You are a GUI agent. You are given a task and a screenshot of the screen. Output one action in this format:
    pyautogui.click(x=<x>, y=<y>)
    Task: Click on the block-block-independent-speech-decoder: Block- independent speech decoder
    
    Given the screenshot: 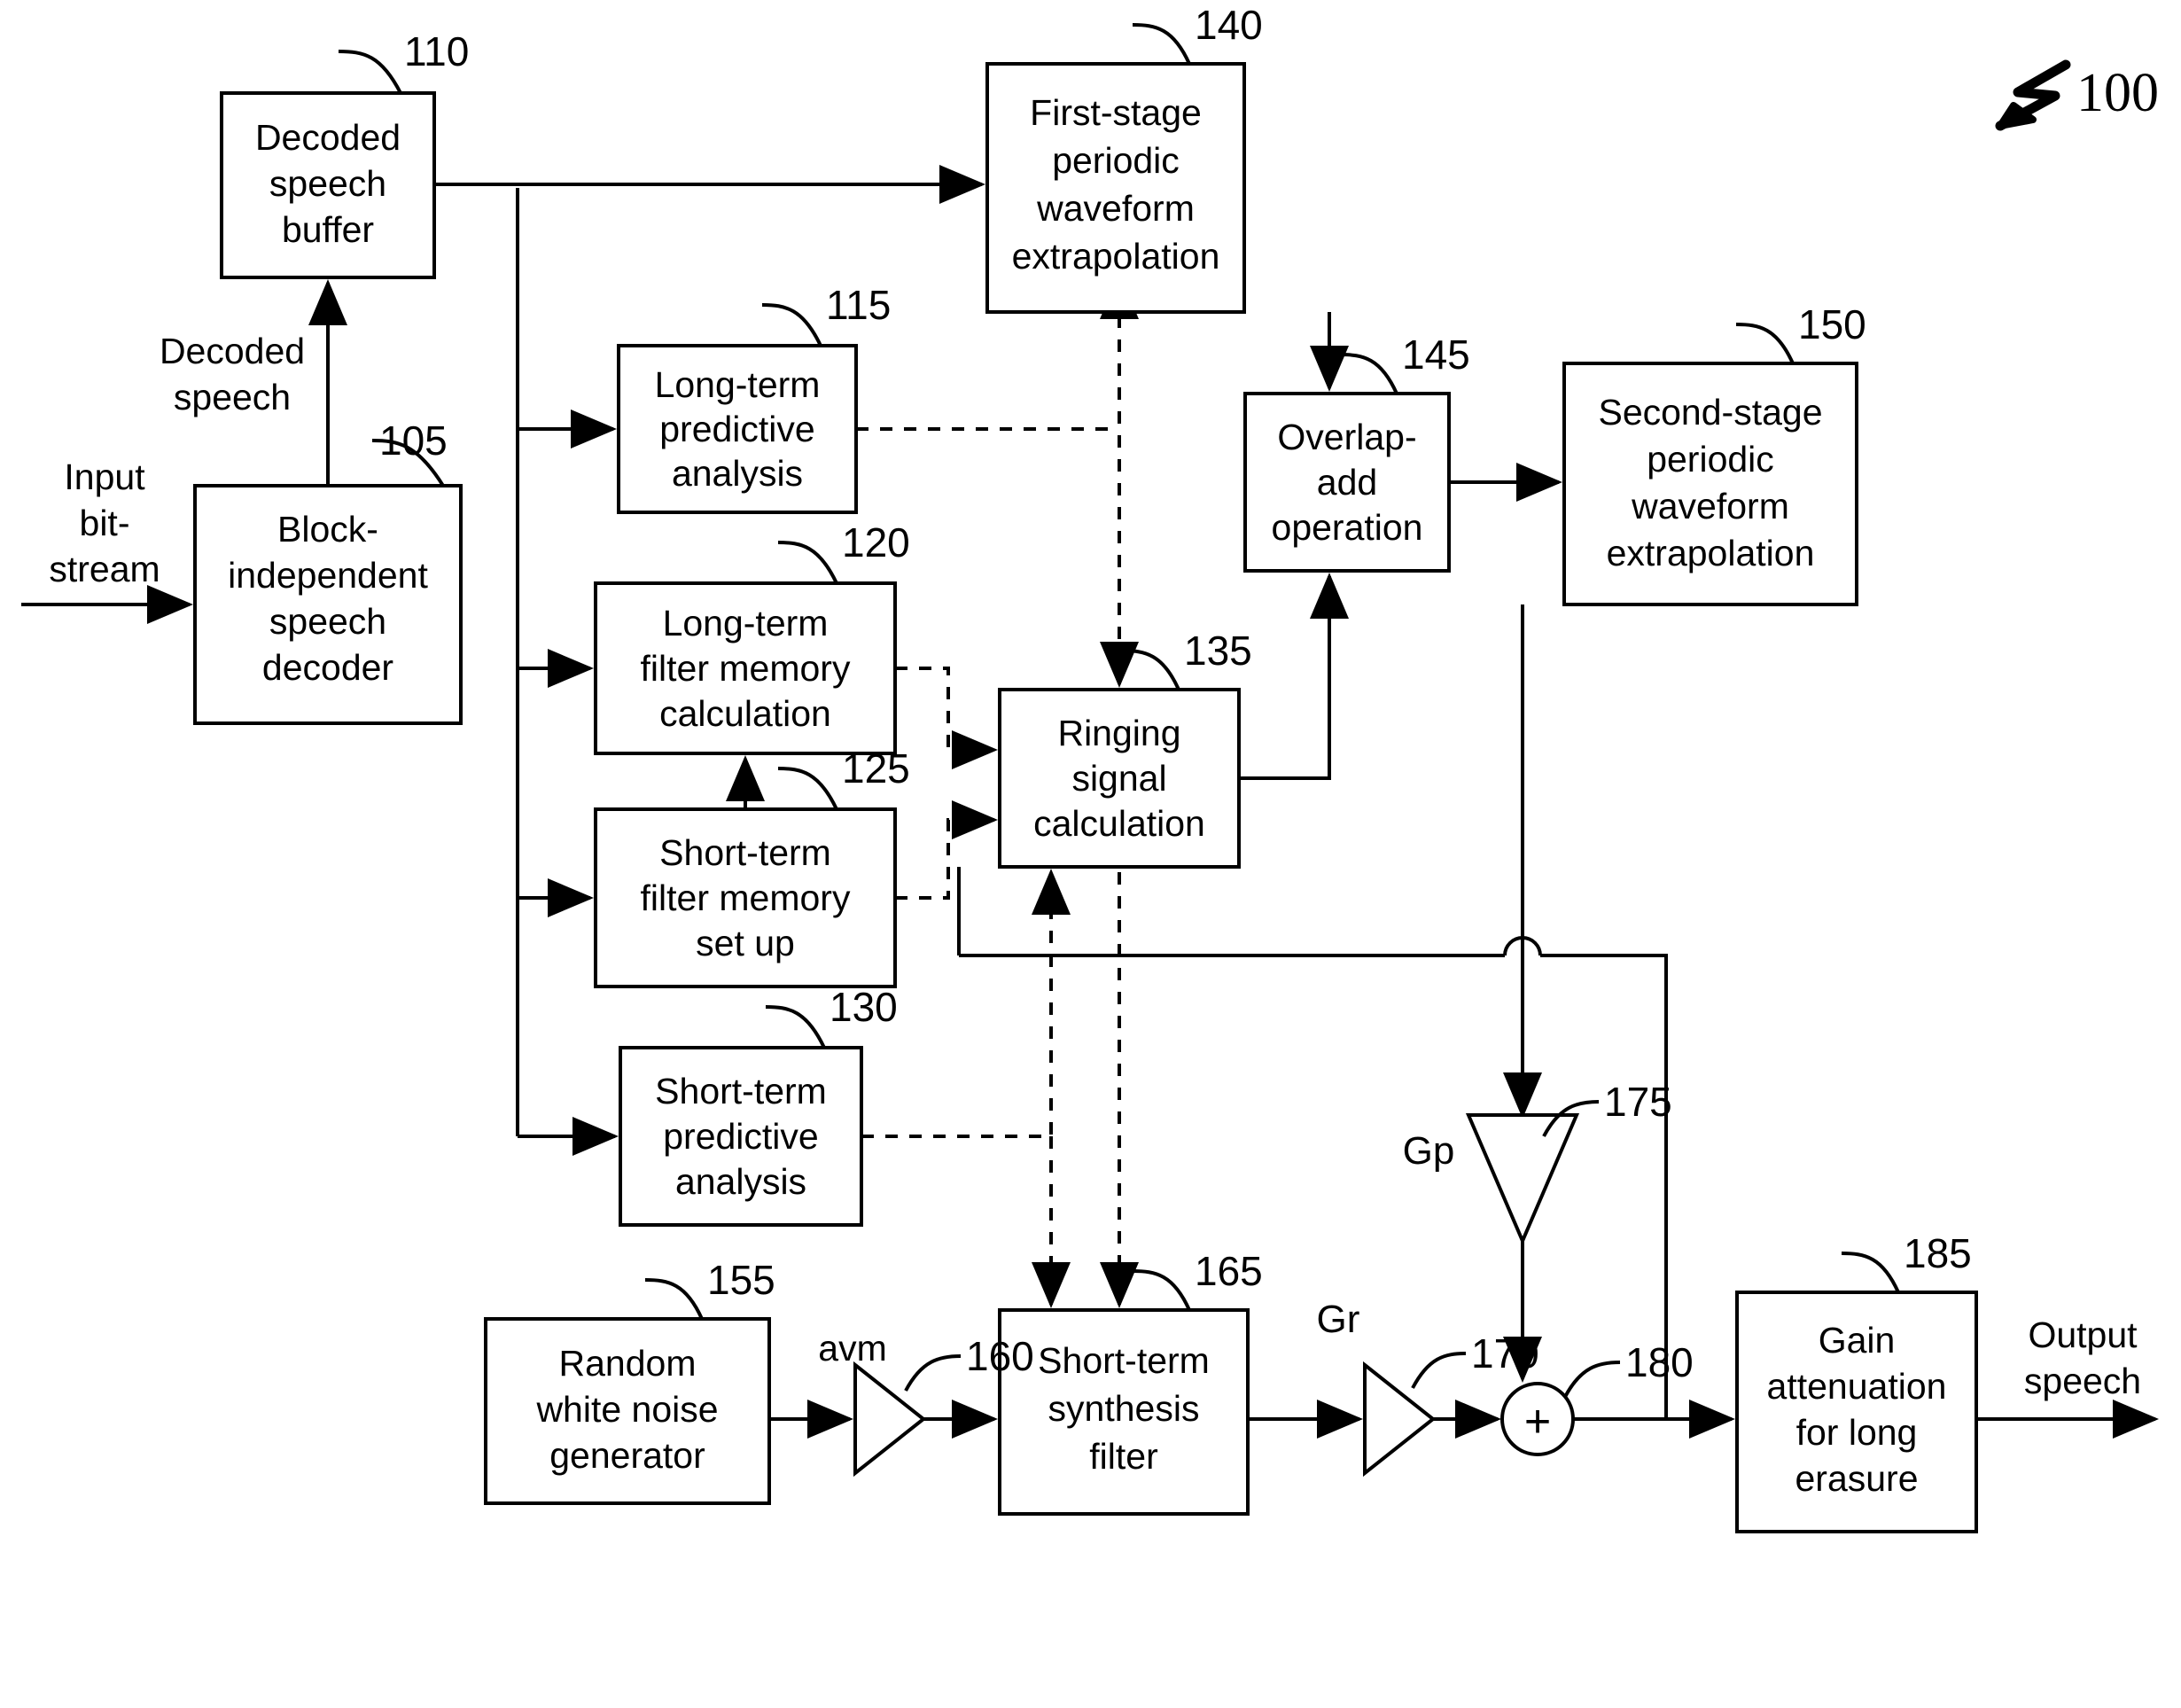 What is the action you would take?
    pyautogui.click(x=328, y=604)
    